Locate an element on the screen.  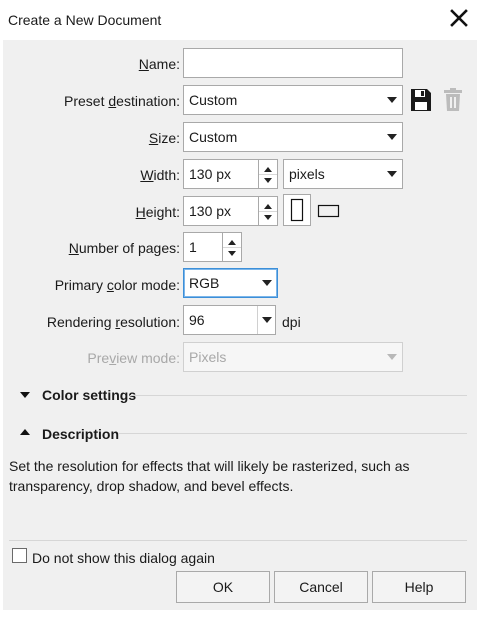
preview-mode-dropdown: Pixels is located at coordinates (293, 357).